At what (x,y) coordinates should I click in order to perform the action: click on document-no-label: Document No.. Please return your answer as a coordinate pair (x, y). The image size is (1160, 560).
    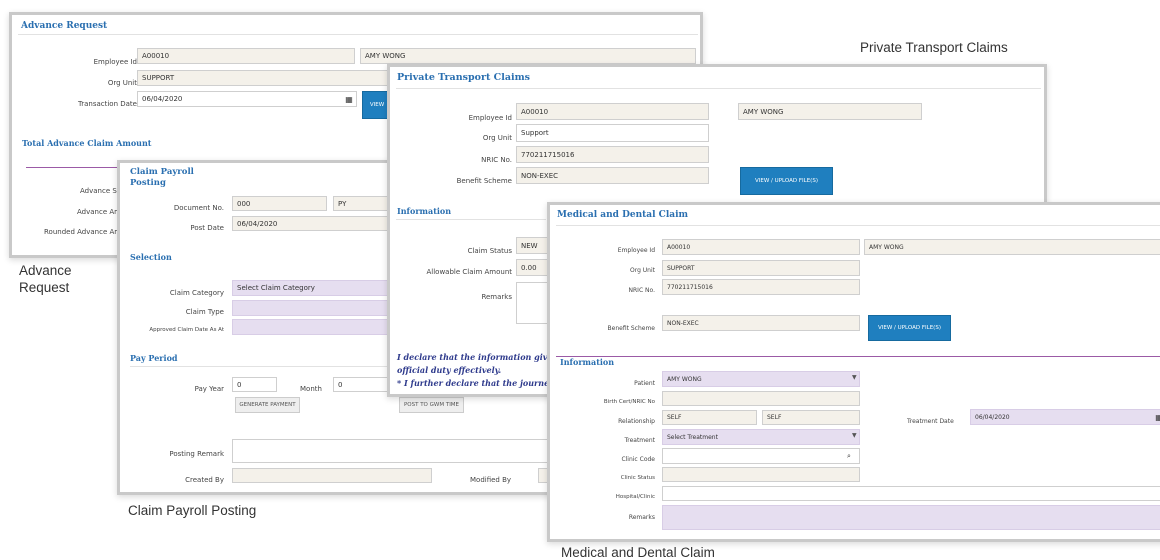
    Looking at the image, I should click on (198, 208).